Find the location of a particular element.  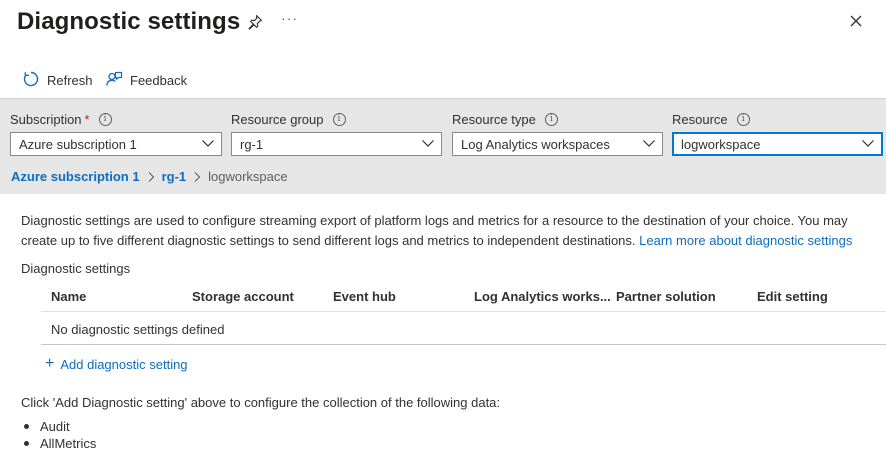

subscription-value: Azure subscription 1 is located at coordinates (78, 144).